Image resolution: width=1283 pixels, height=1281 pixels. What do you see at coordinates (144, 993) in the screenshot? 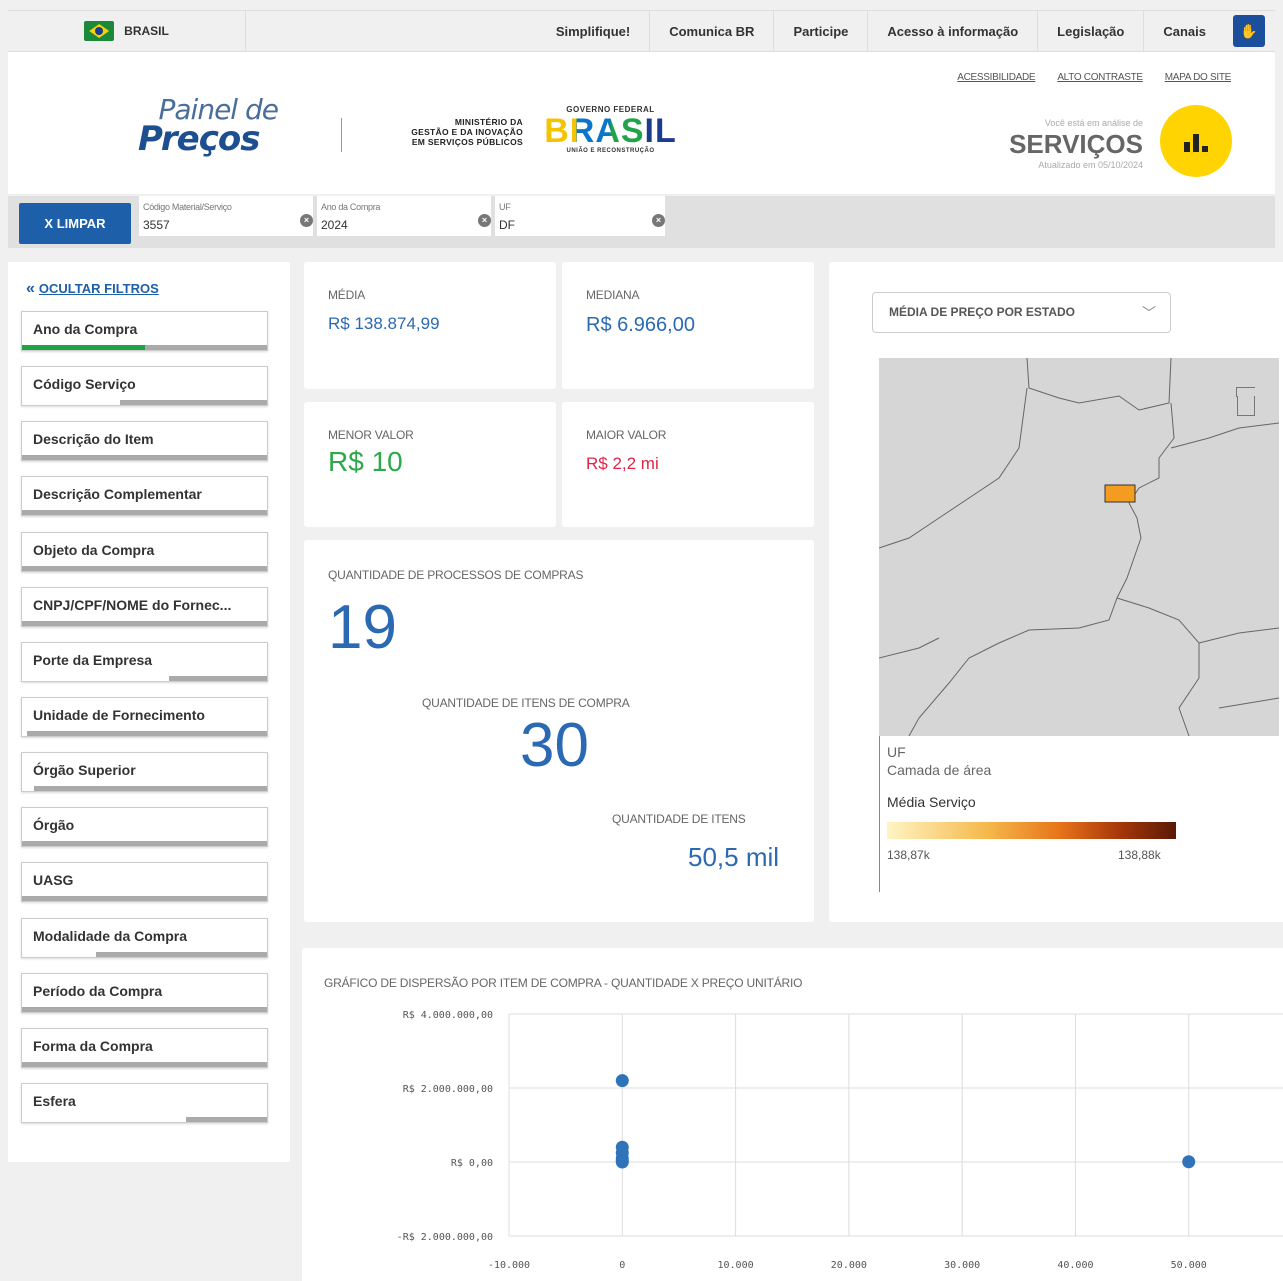
I see `filter-item: Período da Compra` at bounding box center [144, 993].